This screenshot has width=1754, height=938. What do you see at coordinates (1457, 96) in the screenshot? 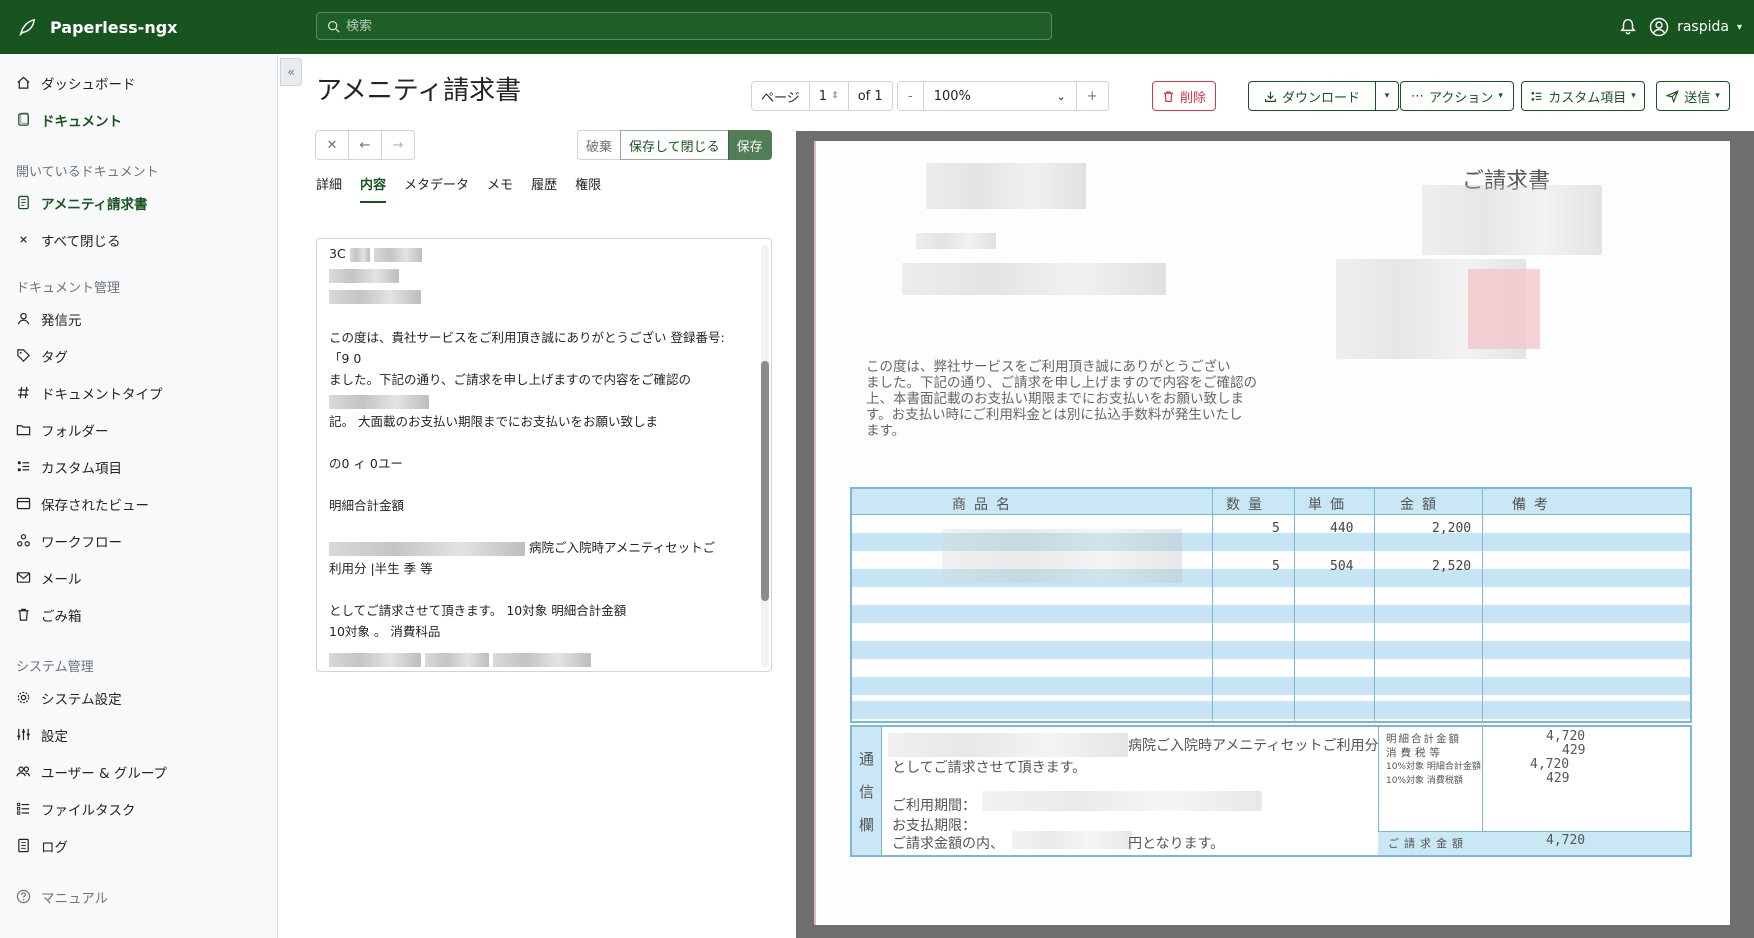
I see `actions-button: ⋯ アクション ▾` at bounding box center [1457, 96].